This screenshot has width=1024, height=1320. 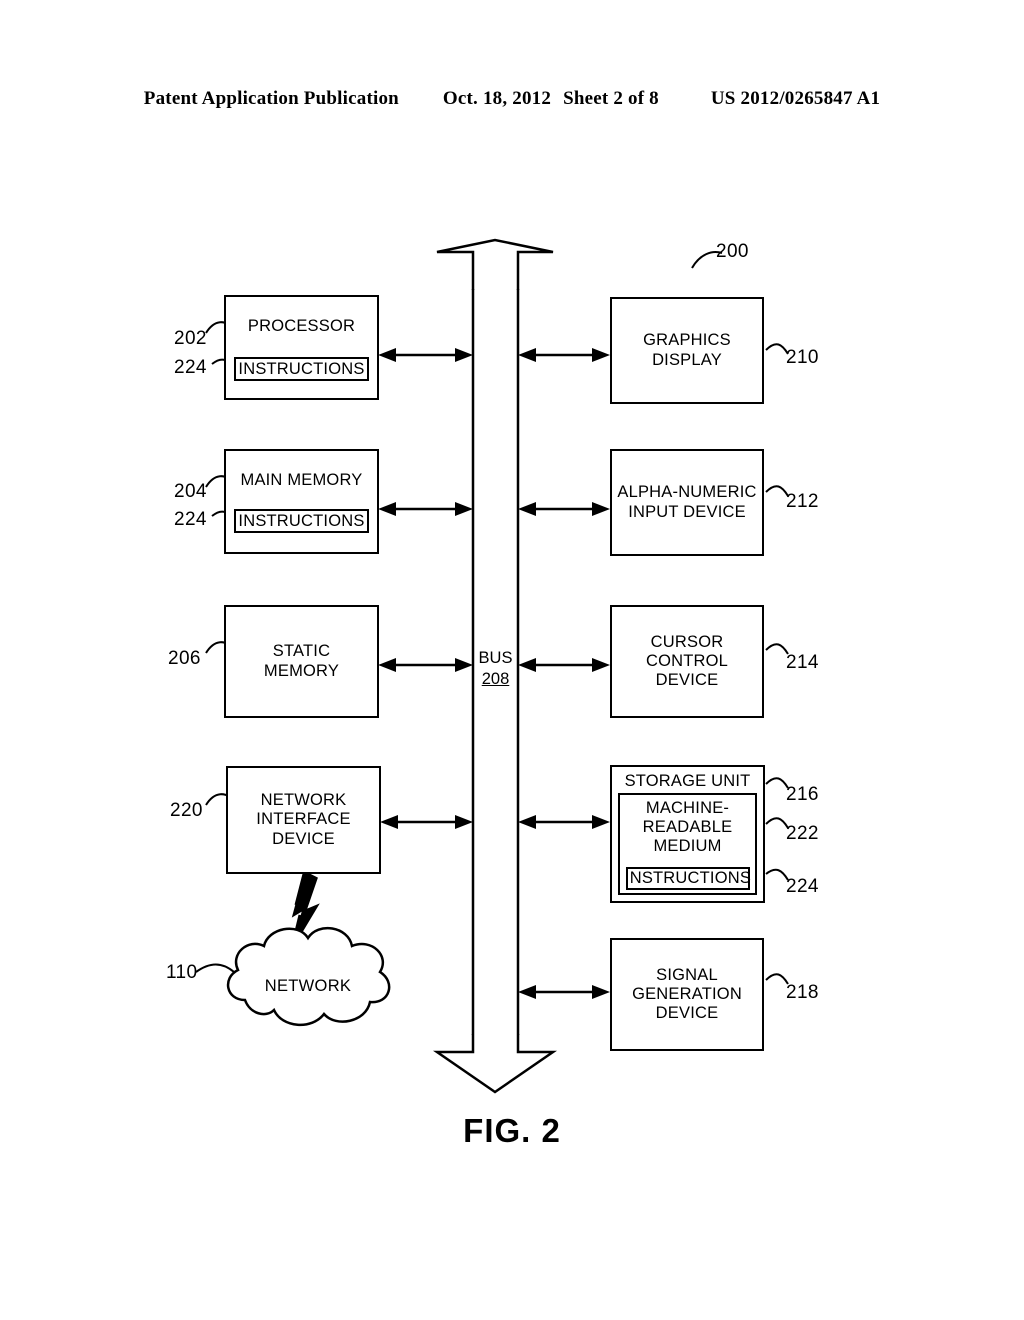 What do you see at coordinates (495, 264) in the screenshot?
I see `bus-arrow-top-head` at bounding box center [495, 264].